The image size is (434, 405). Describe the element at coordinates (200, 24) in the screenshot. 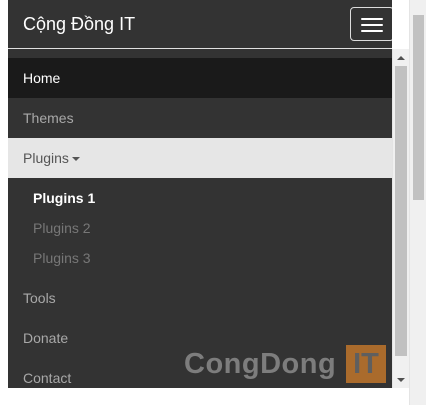

I see `navbar: Cộng Đồng IT` at that location.